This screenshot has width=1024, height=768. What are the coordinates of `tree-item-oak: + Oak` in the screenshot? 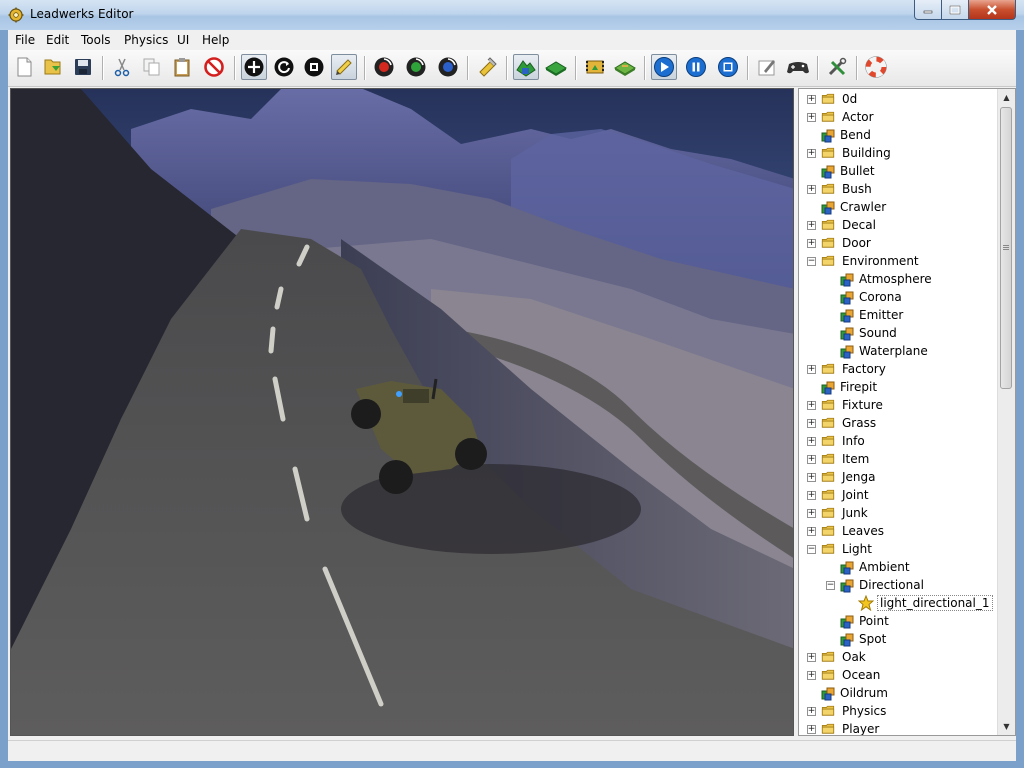 It's located at (836, 657).